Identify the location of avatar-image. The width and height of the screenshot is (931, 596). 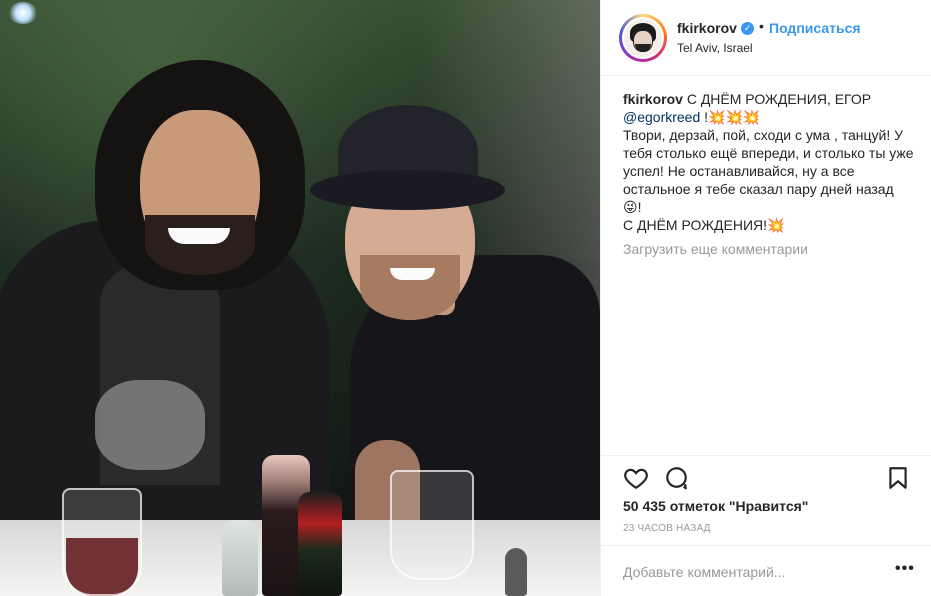
(643, 38).